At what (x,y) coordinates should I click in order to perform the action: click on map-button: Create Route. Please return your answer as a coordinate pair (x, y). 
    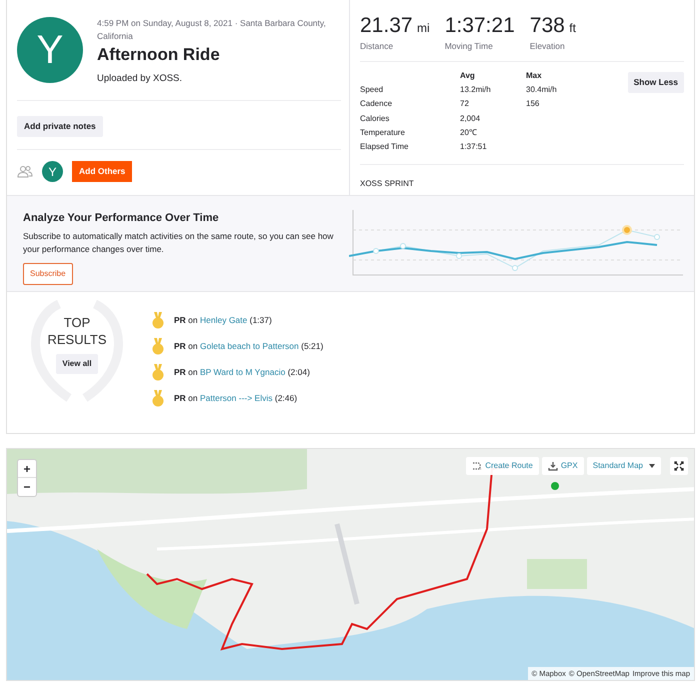
    Looking at the image, I should click on (502, 466).